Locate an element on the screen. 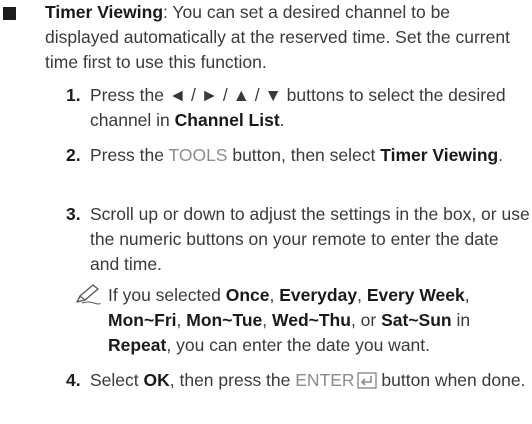 This screenshot has width=532, height=424. enter-key-icon is located at coordinates (366, 380).